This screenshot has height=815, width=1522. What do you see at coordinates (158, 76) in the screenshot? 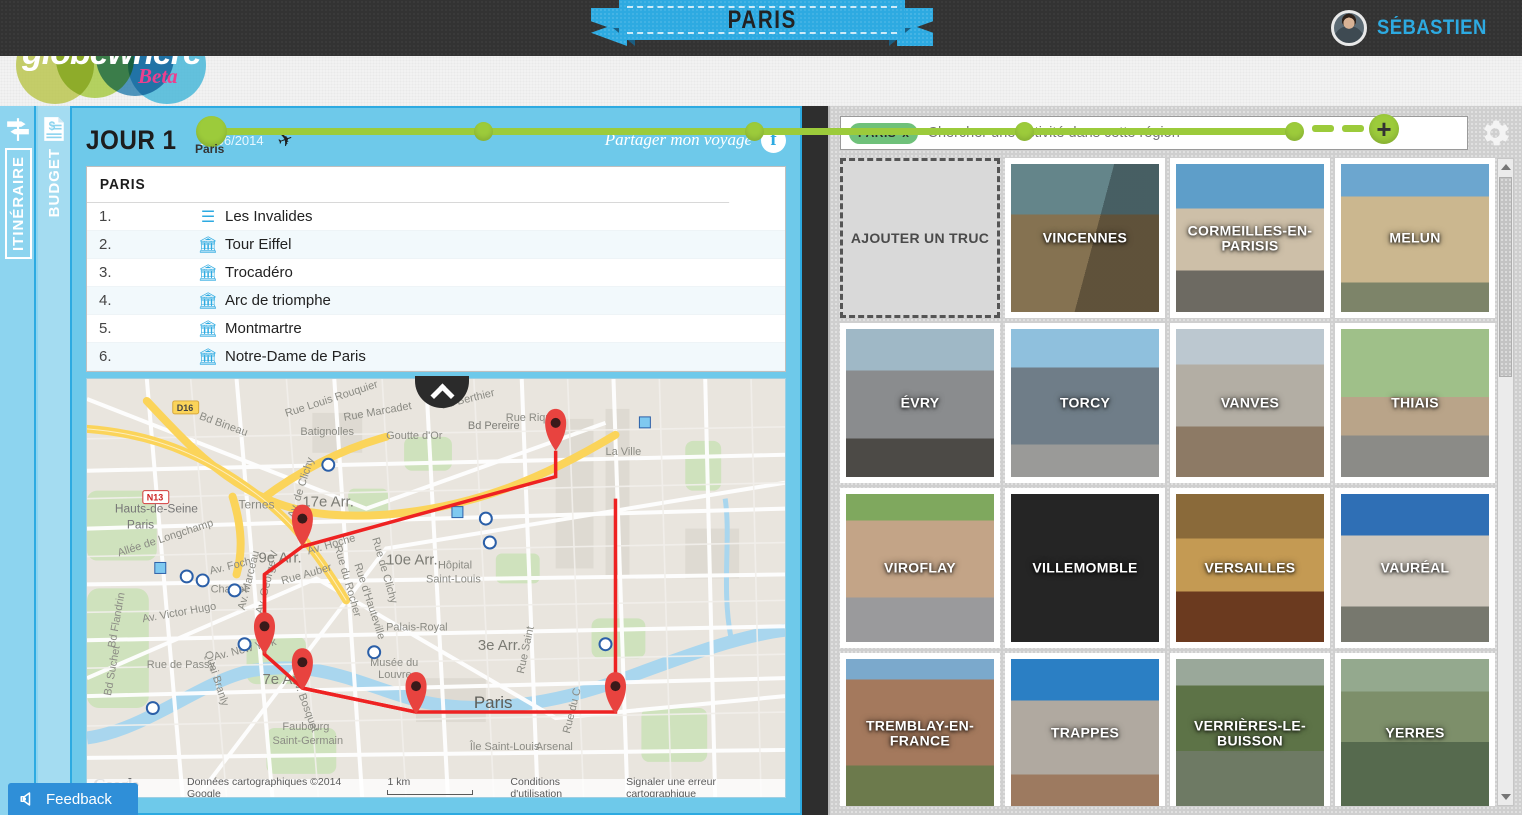
I see `logo-beta: Beta` at bounding box center [158, 76].